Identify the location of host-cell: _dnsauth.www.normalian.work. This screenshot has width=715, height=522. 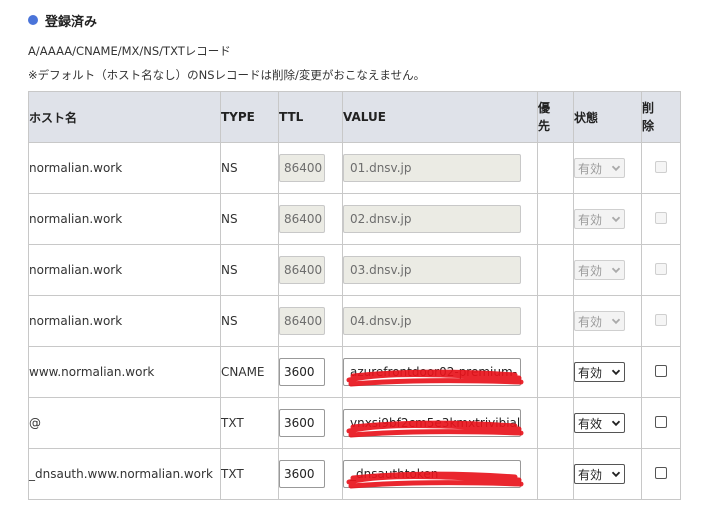
(124, 474).